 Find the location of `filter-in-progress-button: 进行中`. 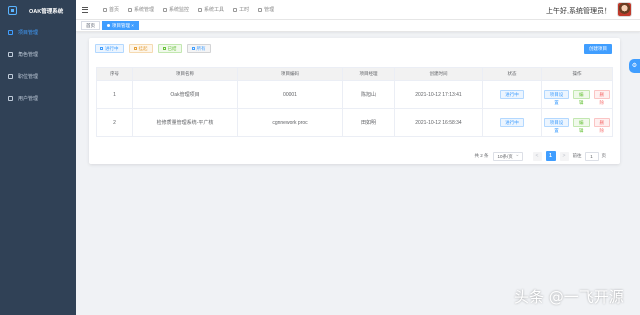

filter-in-progress-button: 进行中 is located at coordinates (109, 48).